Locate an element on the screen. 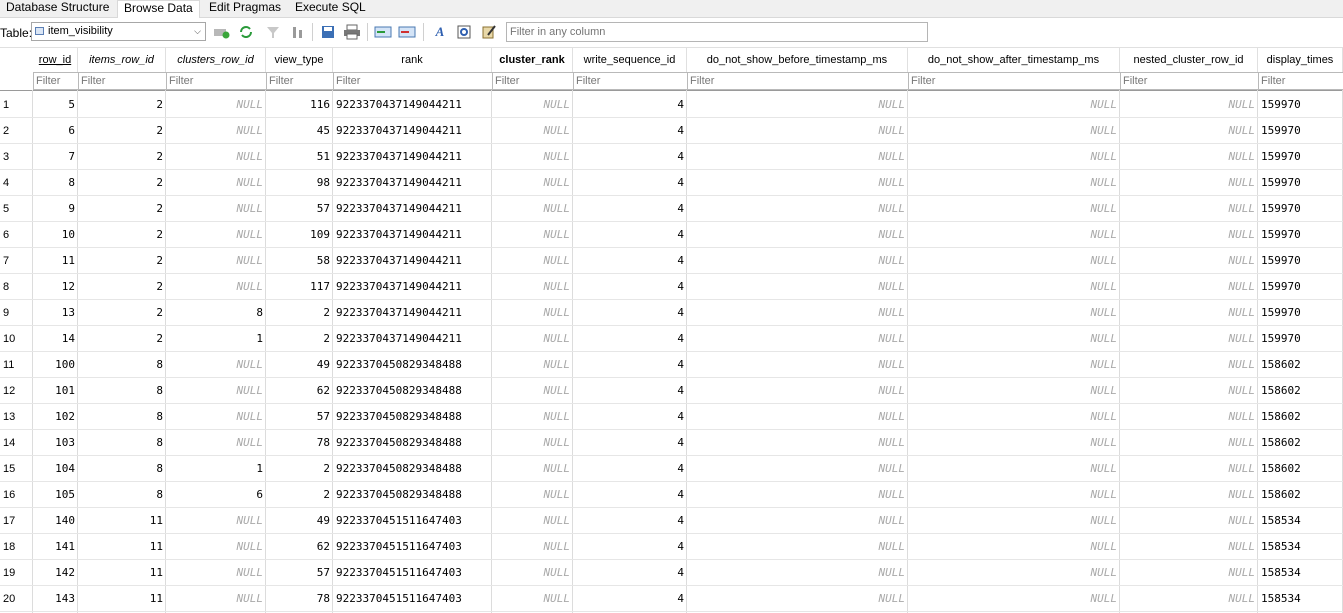 Image resolution: width=1343 pixels, height=613 pixels. row-number: 4 is located at coordinates (16, 183).